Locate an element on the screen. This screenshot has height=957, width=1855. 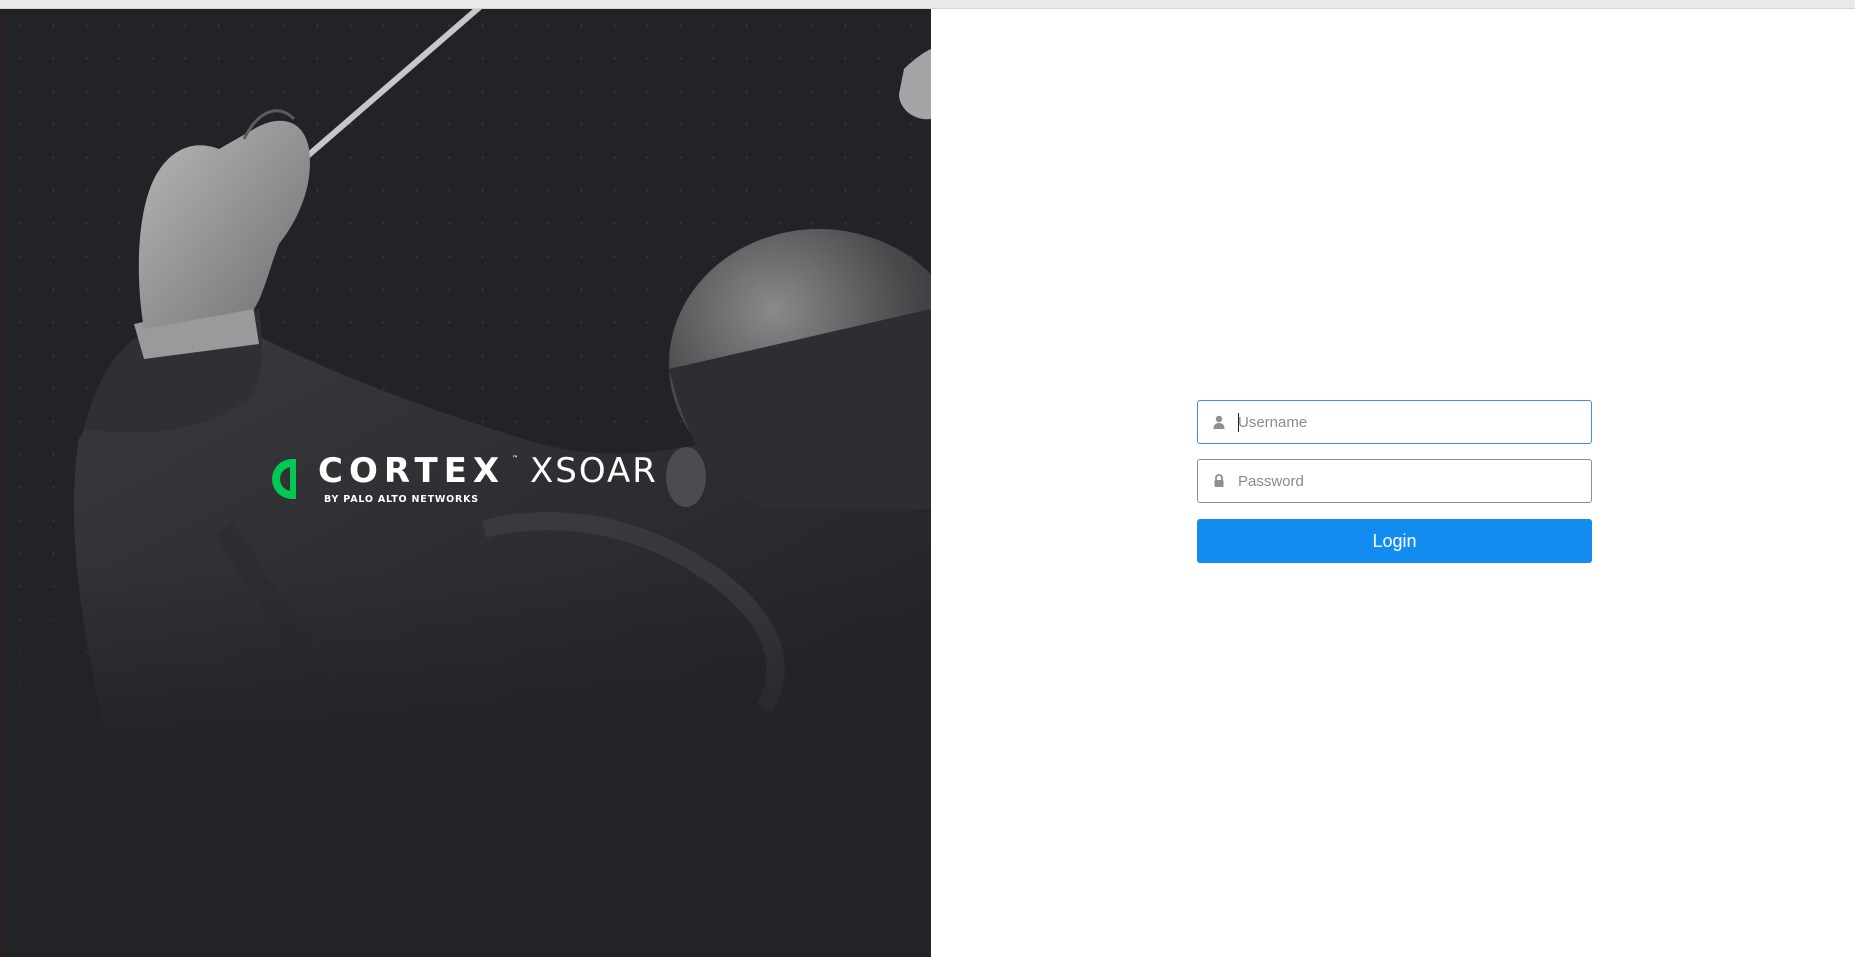
product-name: XSOAR is located at coordinates (594, 471).